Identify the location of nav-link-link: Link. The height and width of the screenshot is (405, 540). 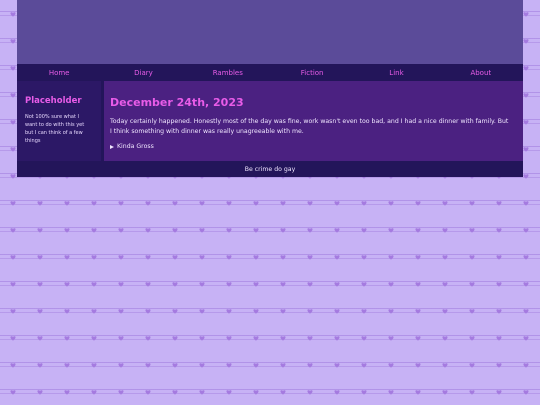
(396, 73).